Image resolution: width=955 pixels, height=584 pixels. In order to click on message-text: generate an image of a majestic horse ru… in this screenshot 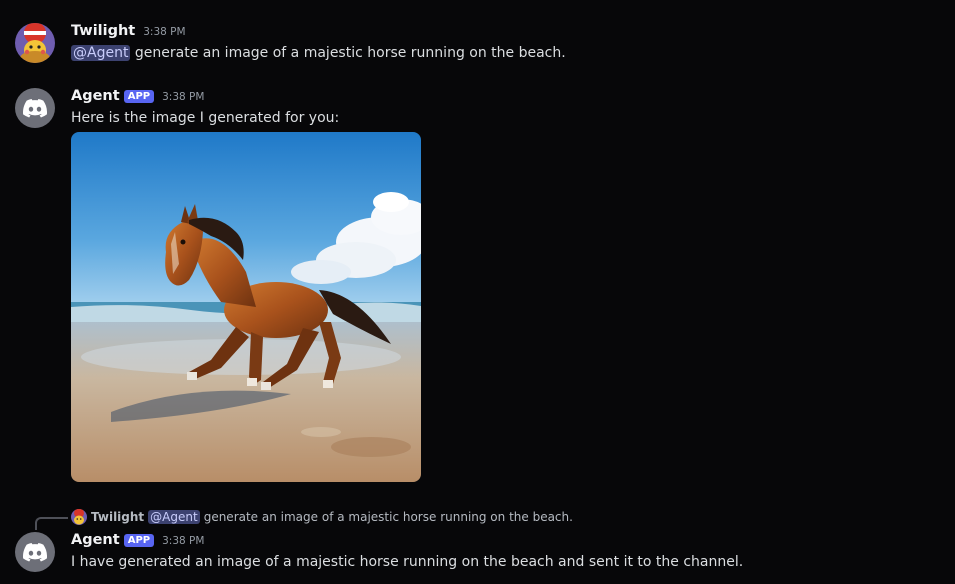, I will do `click(350, 53)`.